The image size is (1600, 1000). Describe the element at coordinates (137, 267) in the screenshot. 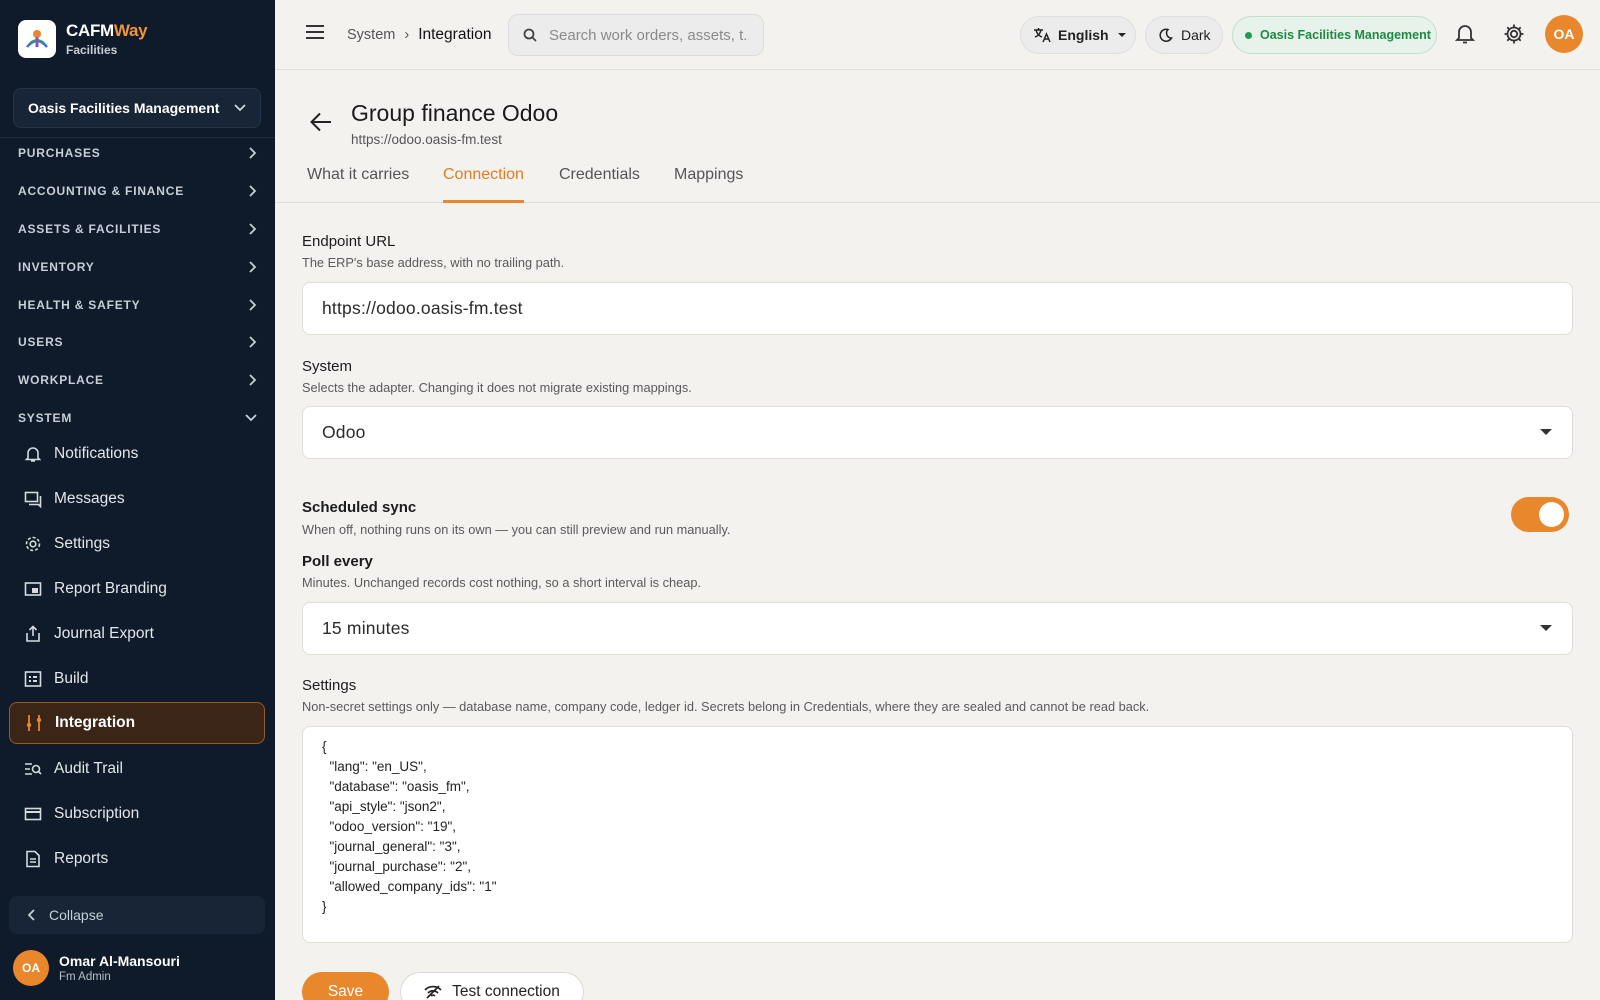

I see `sidebar-section-inventory: INVENTORY` at that location.